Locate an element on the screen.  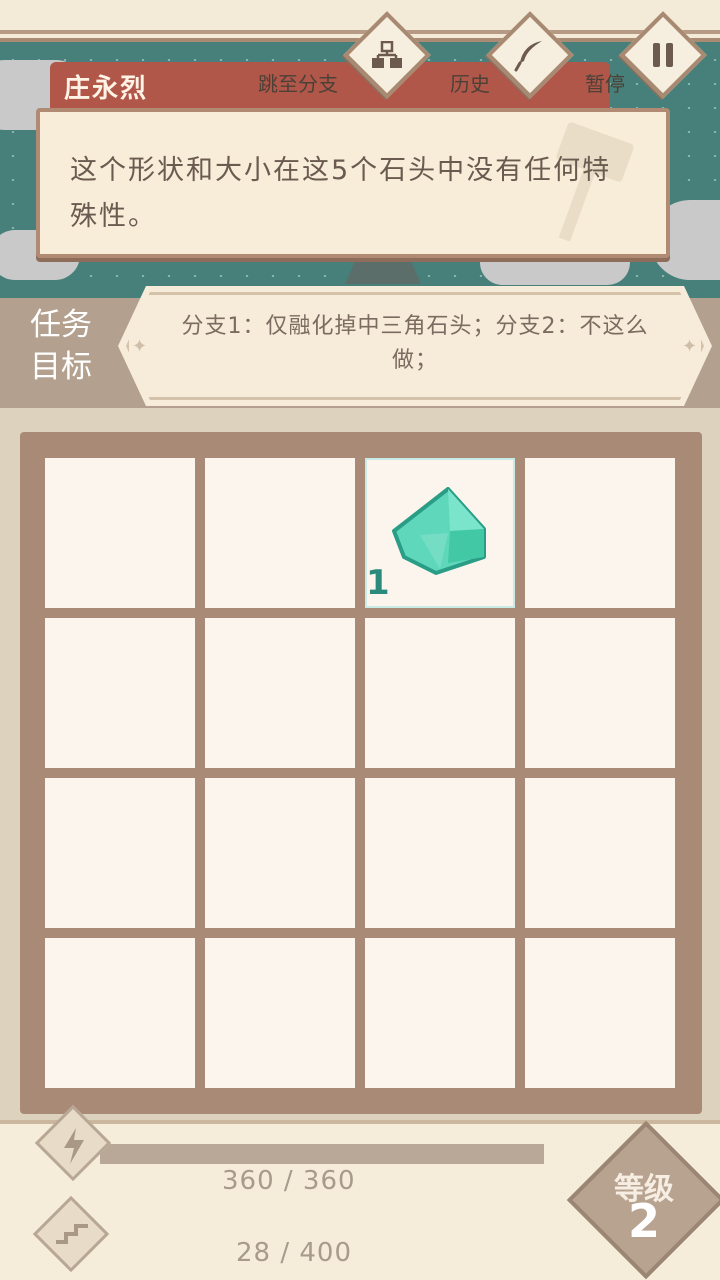
energy-value: 360 / 360 is located at coordinates (289, 1181).